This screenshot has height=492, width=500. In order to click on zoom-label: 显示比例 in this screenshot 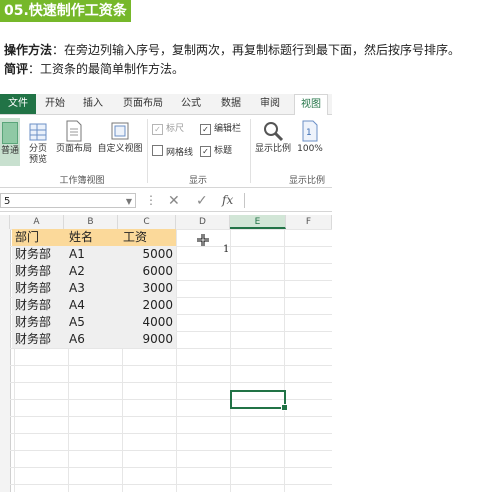, I will do `click(272, 149)`.